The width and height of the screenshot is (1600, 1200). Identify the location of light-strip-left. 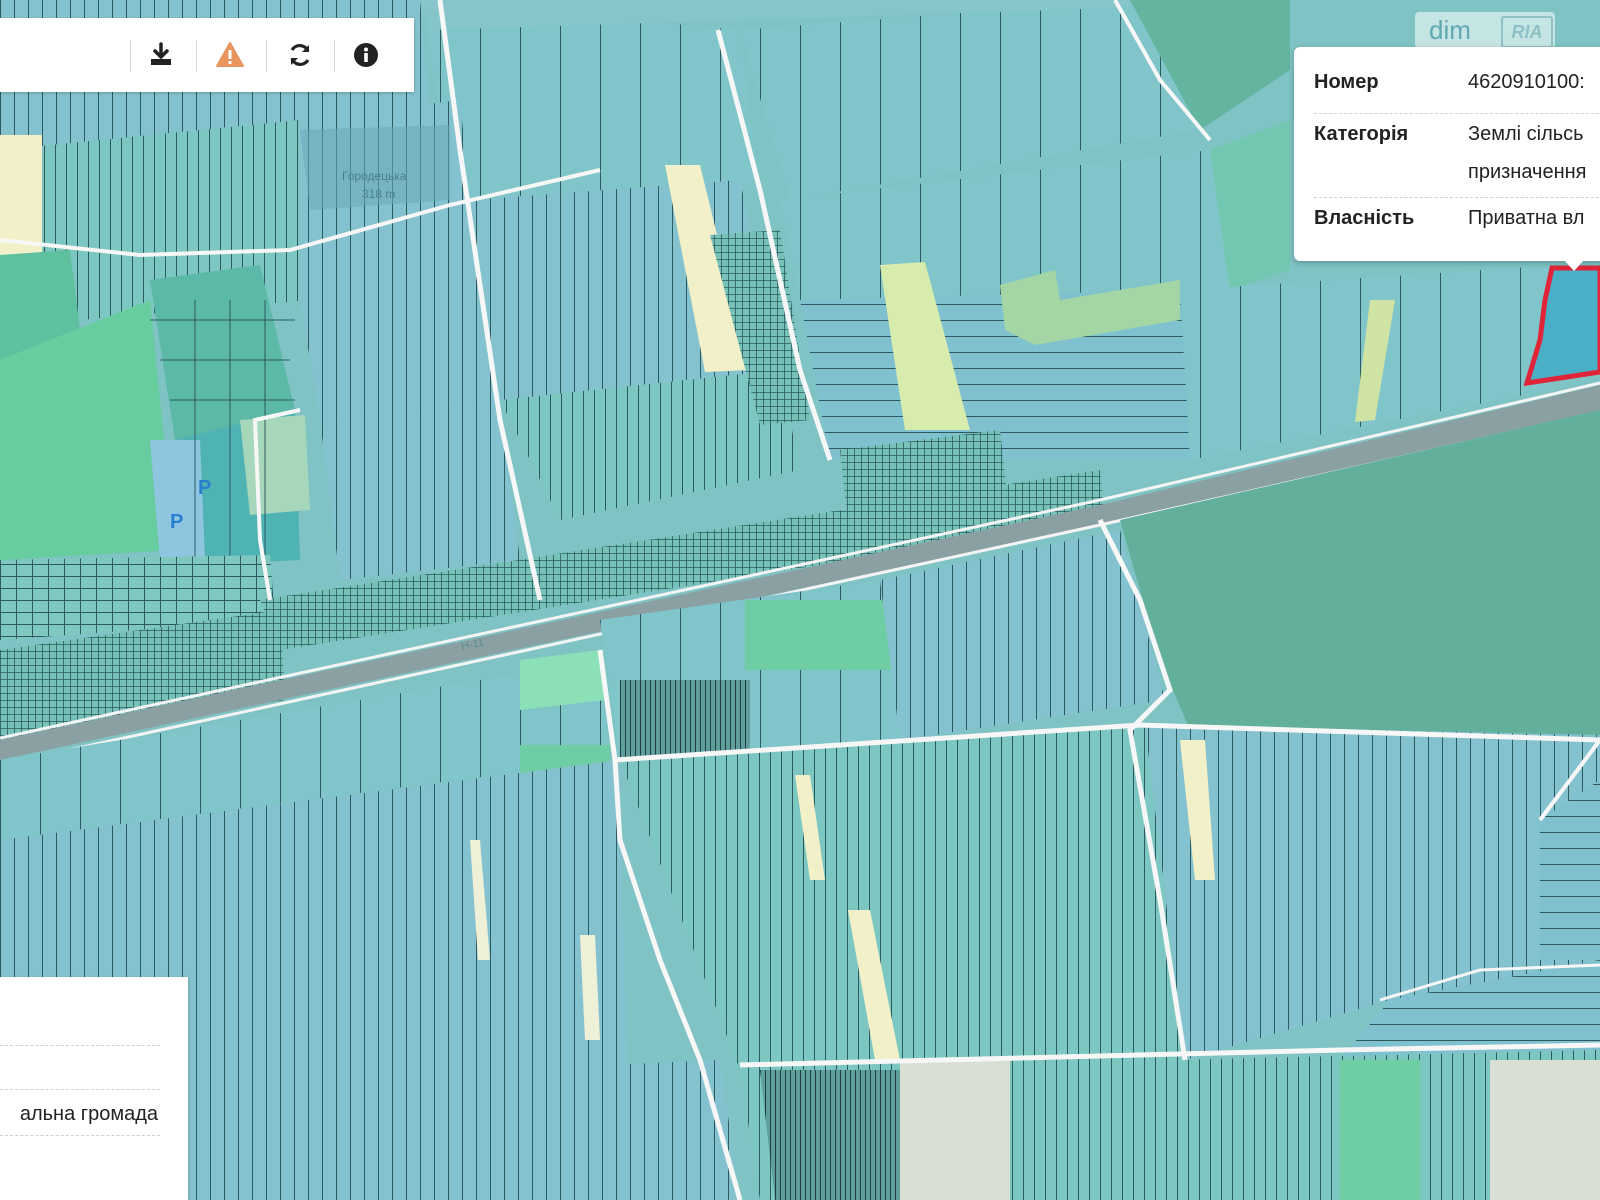
(21, 195).